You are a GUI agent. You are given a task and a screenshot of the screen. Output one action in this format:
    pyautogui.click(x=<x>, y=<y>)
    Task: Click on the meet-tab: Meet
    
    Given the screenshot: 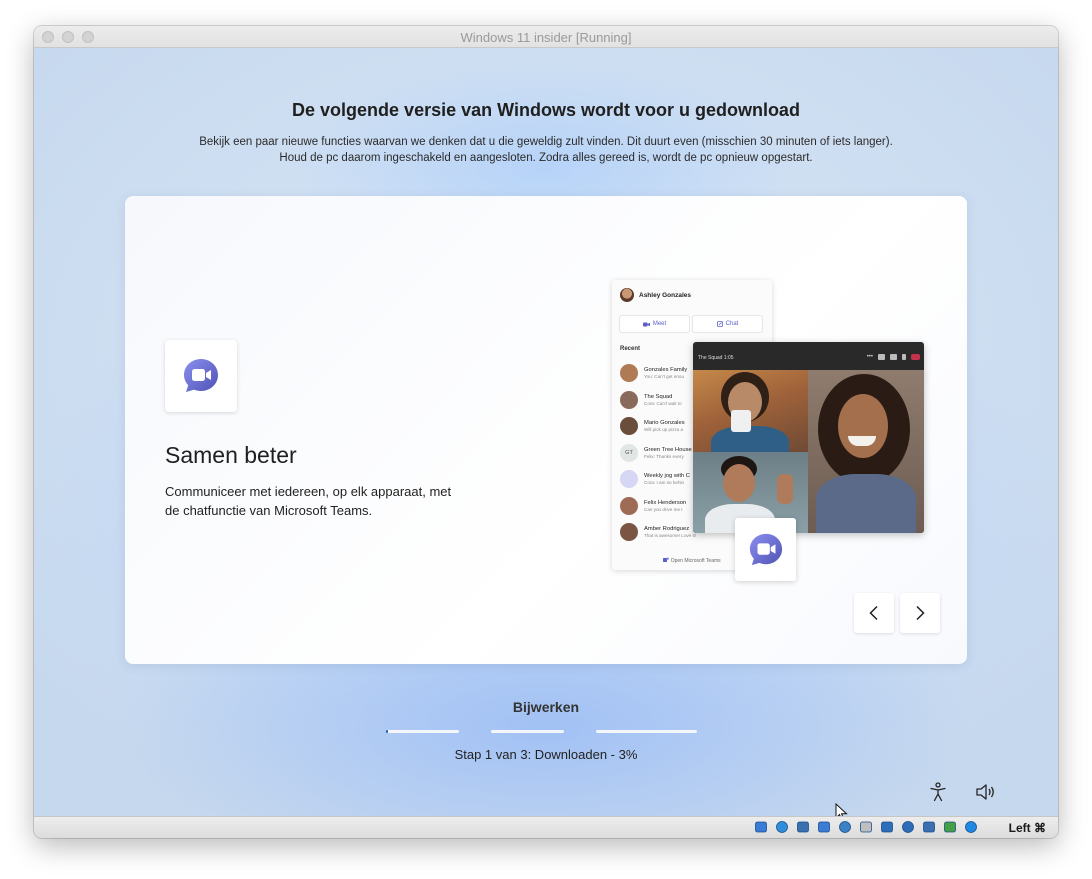 What is the action you would take?
    pyautogui.click(x=654, y=324)
    